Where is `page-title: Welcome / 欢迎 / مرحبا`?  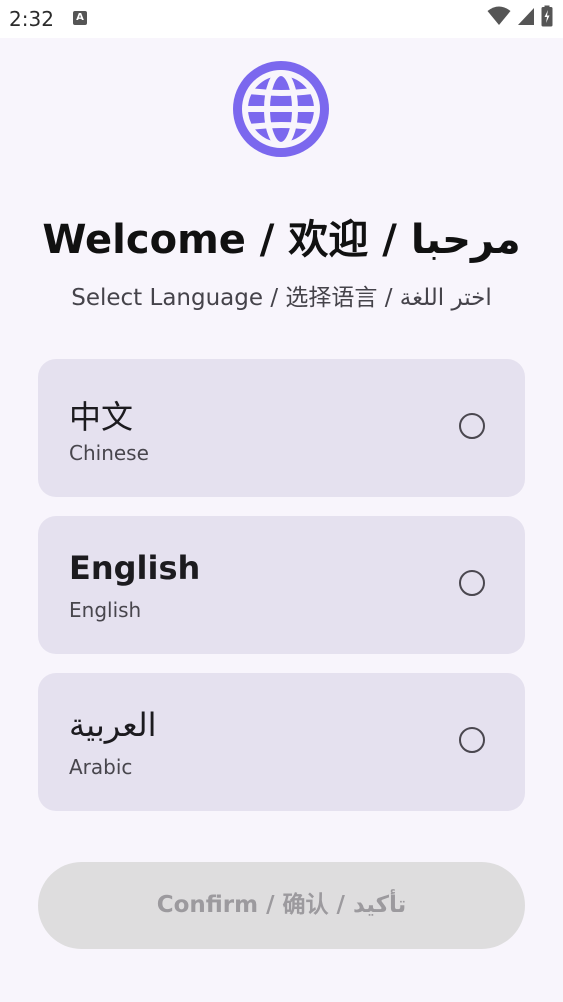
page-title: Welcome / 欢迎 / مرحبا is located at coordinates (281, 240).